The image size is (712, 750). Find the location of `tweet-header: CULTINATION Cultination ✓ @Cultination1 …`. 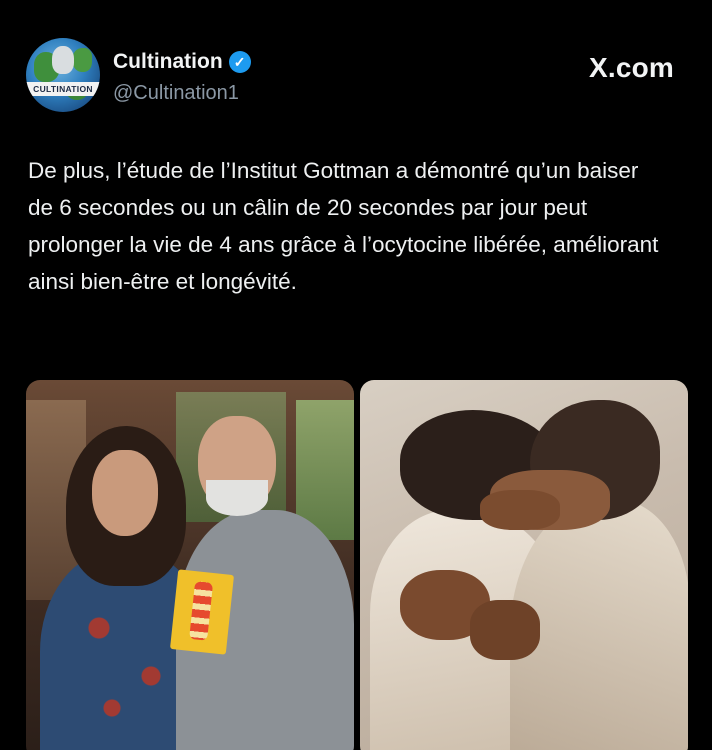

tweet-header: CULTINATION Cultination ✓ @Cultination1 … is located at coordinates (356, 76).